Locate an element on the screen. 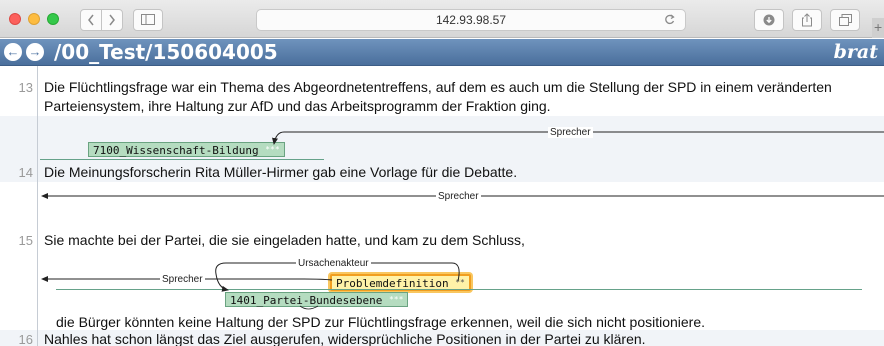  browser-toolbar: 142.93.98.57 + is located at coordinates (442, 19).